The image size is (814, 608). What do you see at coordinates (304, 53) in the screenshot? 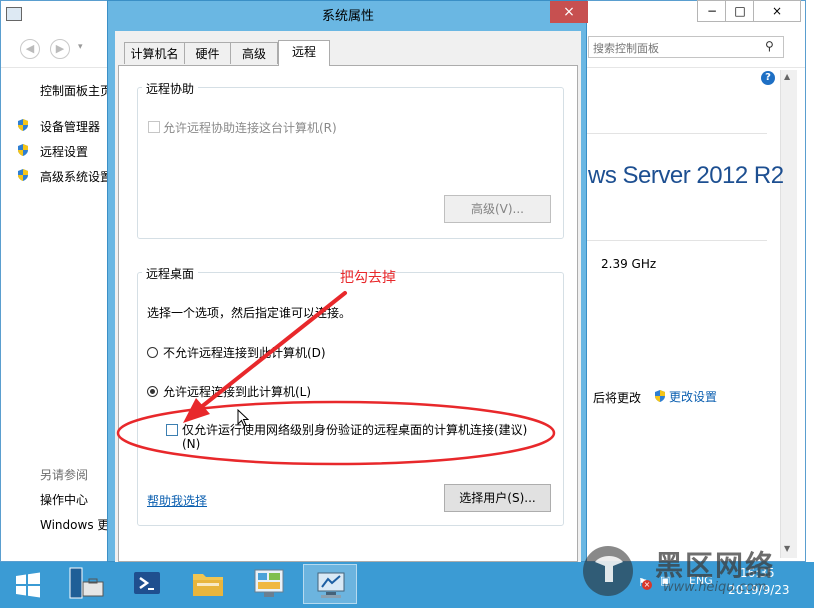
I see `tab-remote: 远程` at bounding box center [304, 53].